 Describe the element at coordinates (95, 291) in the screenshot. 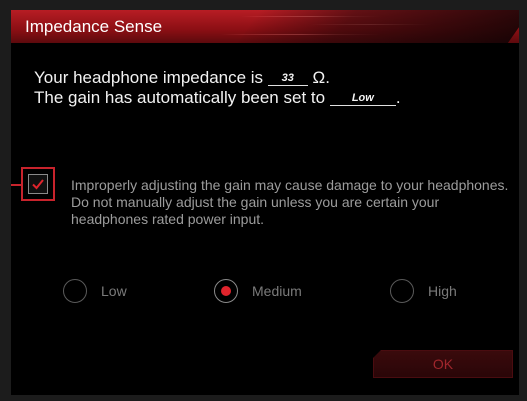

I see `gain-option-low: Low` at that location.